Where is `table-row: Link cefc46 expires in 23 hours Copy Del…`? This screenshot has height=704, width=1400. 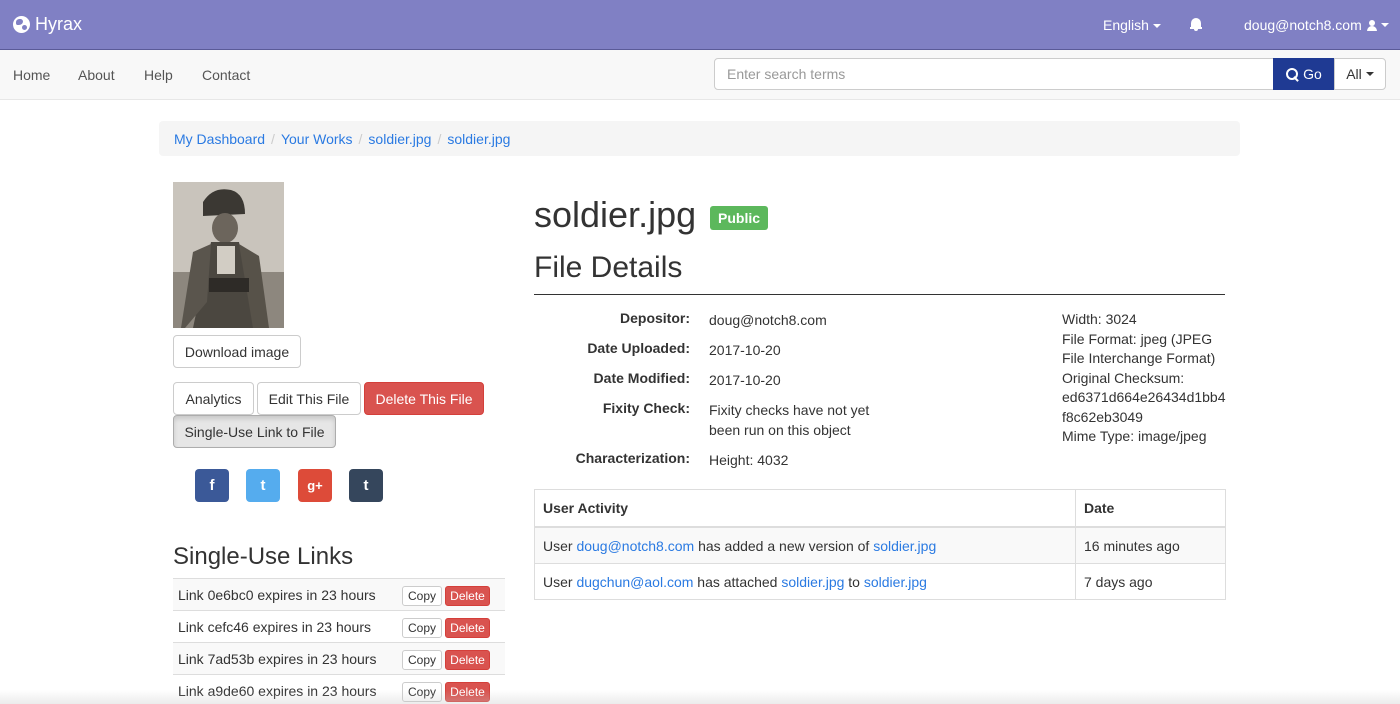 table-row: Link cefc46 expires in 23 hours Copy Del… is located at coordinates (339, 626).